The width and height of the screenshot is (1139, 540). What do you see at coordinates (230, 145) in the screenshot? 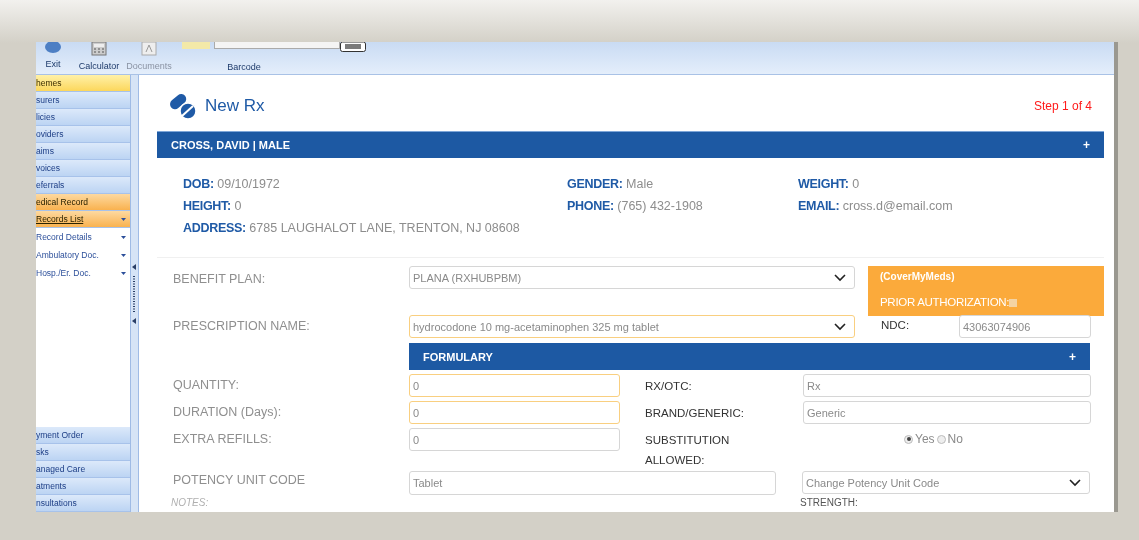
I see `patient-name: CROSS, DAVID | MALE` at bounding box center [230, 145].